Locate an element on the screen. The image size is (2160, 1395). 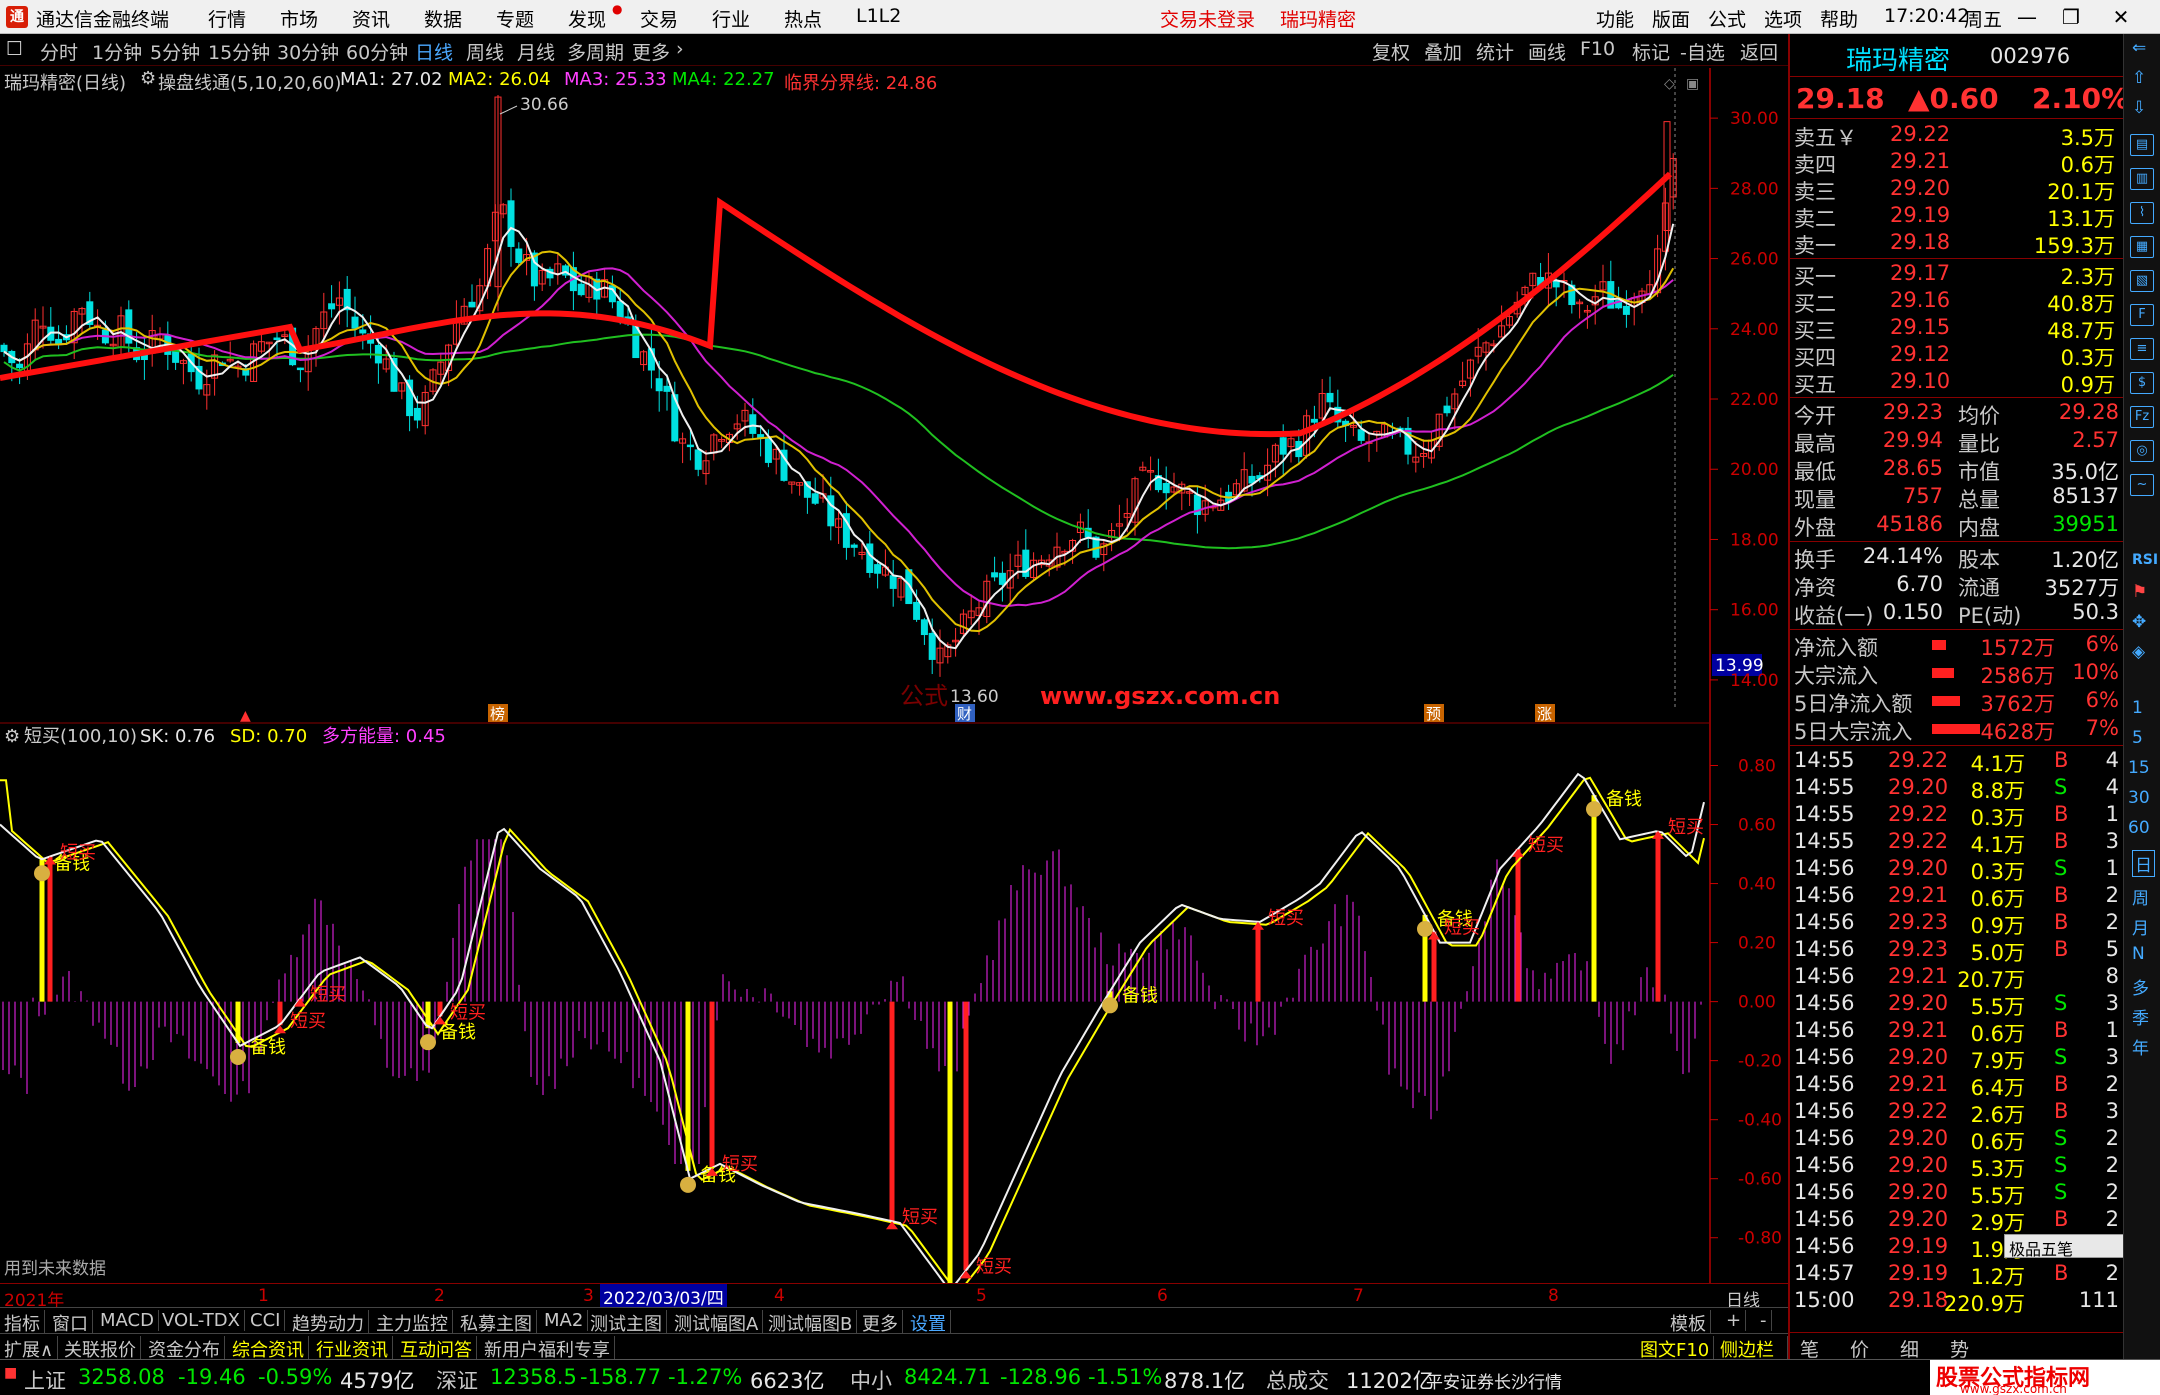
tab-jia: 价 is located at coordinates (1859, 1348).